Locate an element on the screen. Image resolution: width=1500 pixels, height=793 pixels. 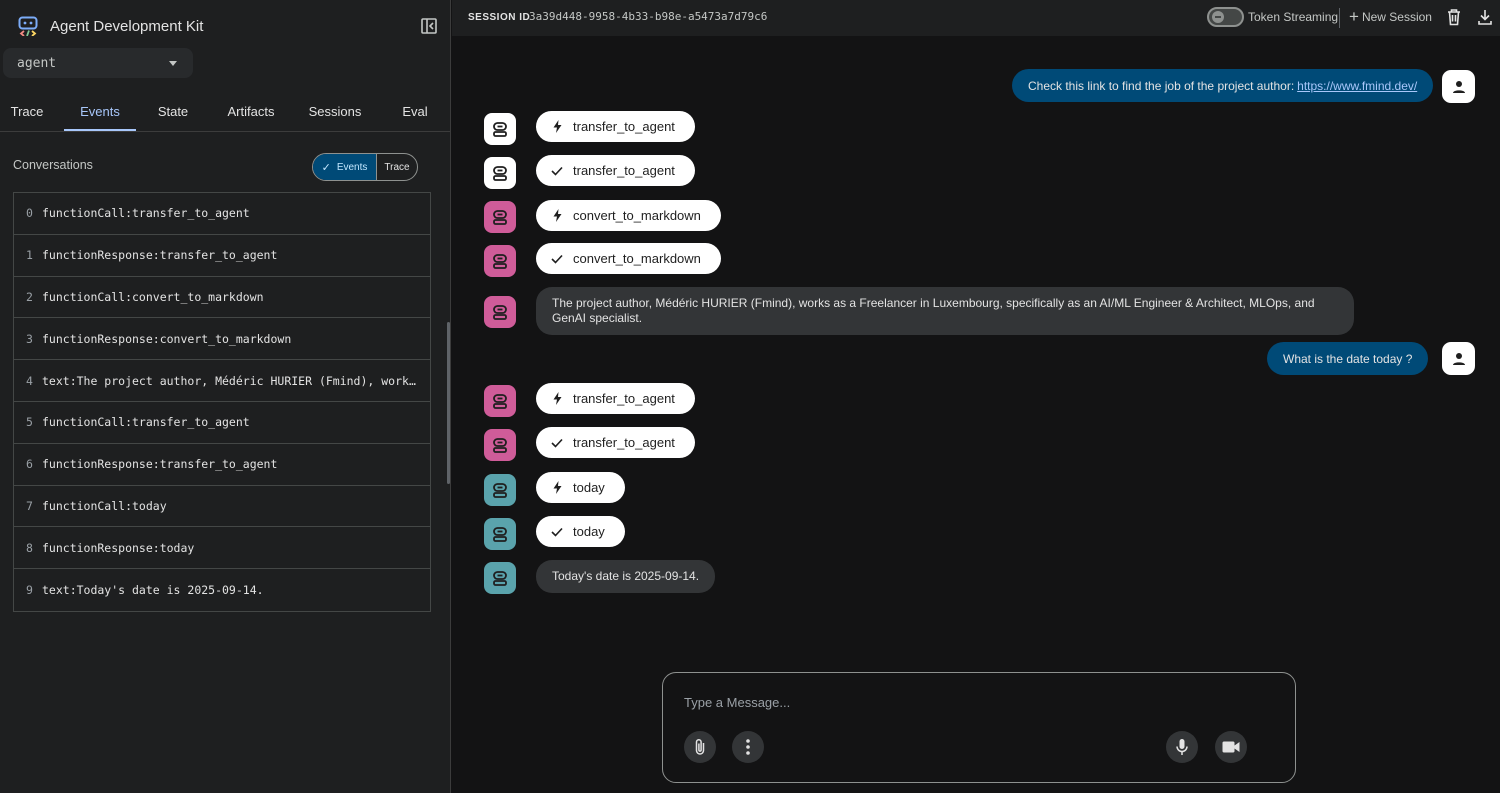
download-icon is located at coordinates (1485, 17).